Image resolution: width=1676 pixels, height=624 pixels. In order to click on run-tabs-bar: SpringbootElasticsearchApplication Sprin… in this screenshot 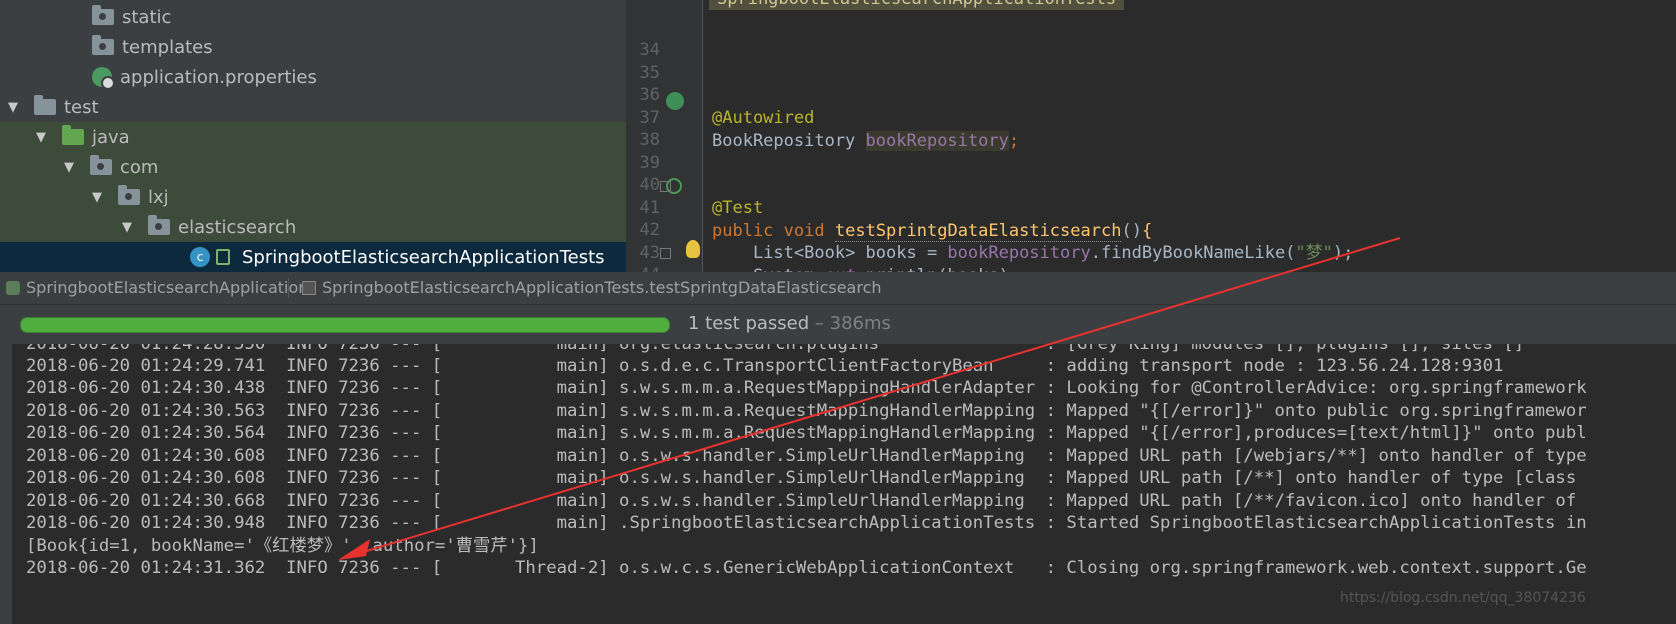, I will do `click(838, 288)`.